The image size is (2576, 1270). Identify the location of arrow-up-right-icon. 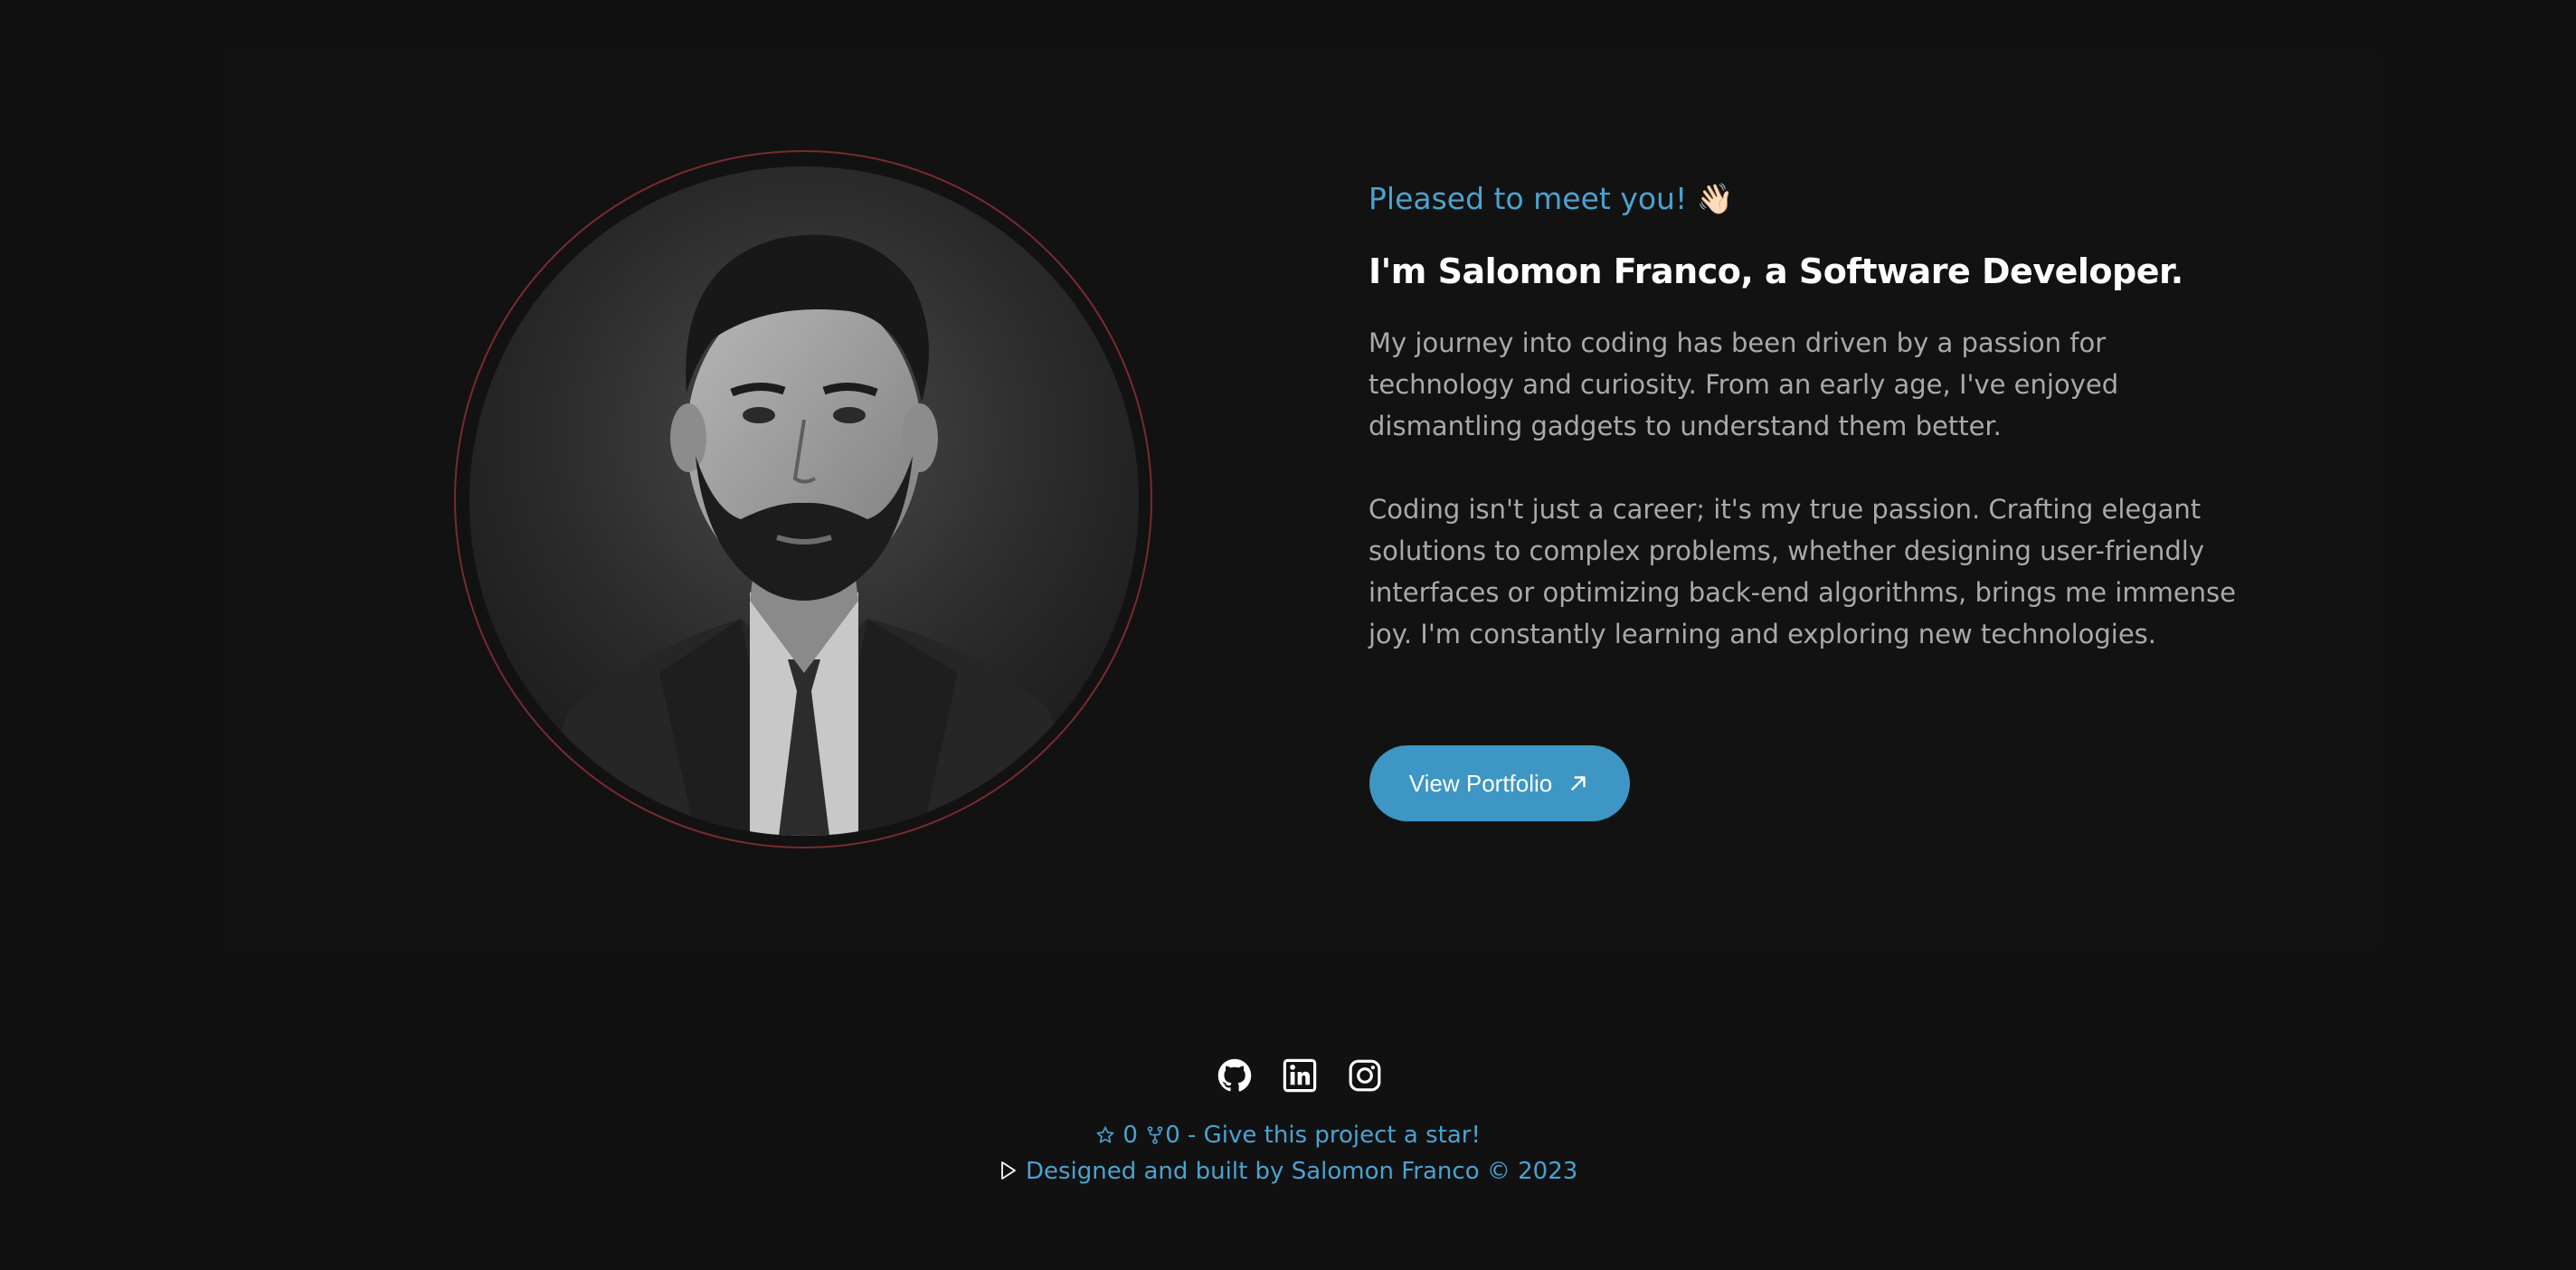
(1579, 783).